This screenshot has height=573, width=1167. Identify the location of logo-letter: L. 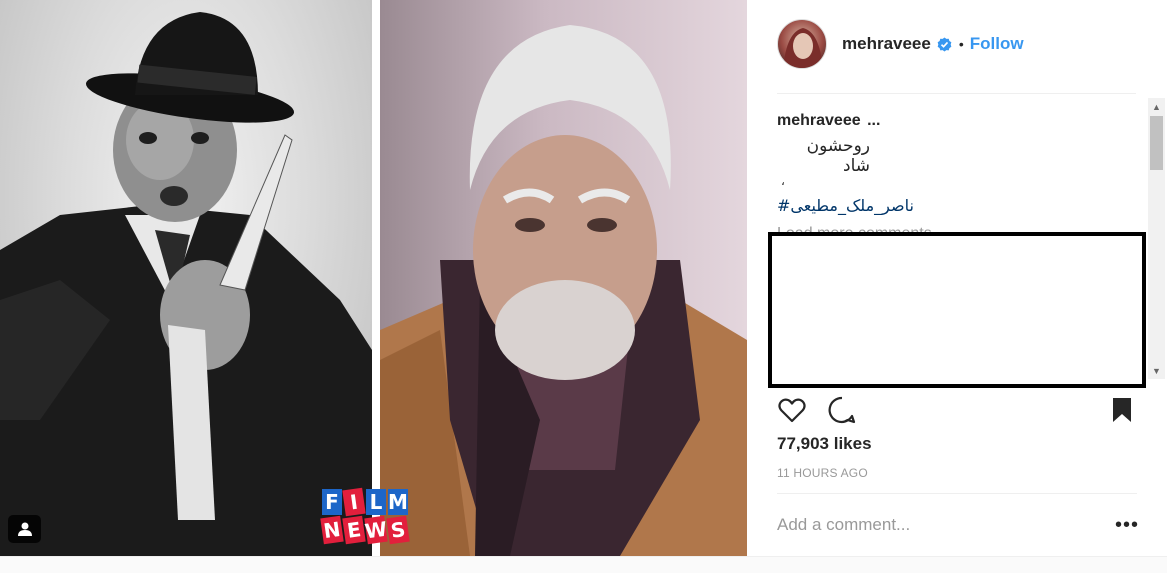
(376, 502).